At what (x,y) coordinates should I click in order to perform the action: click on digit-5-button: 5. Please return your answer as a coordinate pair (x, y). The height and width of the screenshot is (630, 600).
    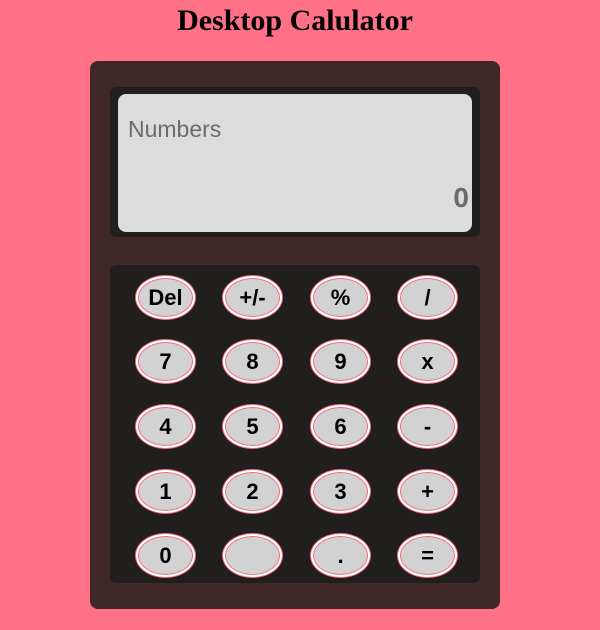
    Looking at the image, I should click on (252, 426).